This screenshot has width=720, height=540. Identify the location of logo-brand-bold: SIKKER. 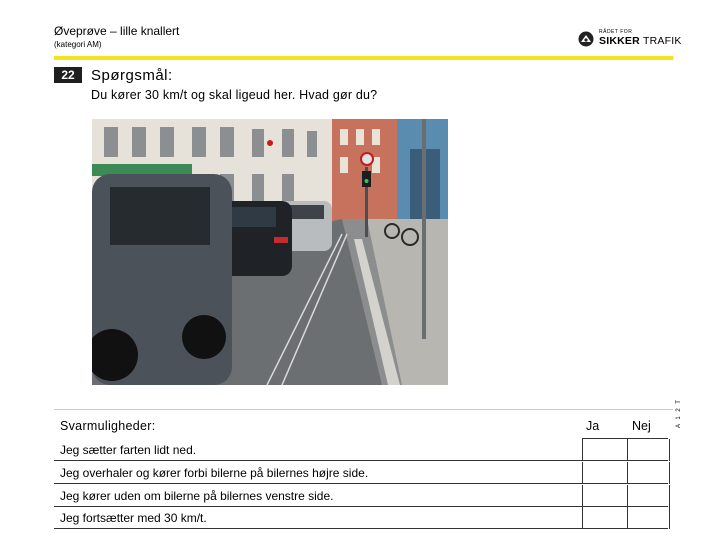
(619, 41).